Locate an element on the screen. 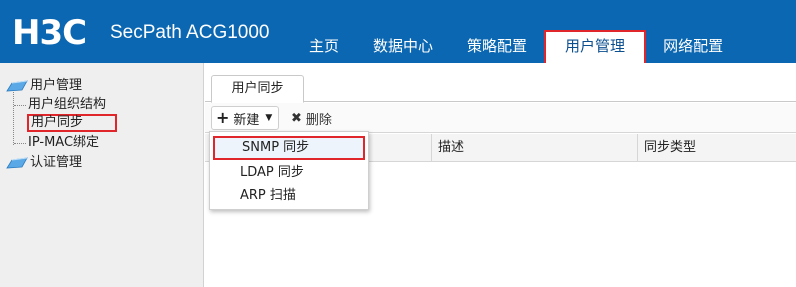 The width and height of the screenshot is (796, 287). column-header-description: 描述 is located at coordinates (534, 148).